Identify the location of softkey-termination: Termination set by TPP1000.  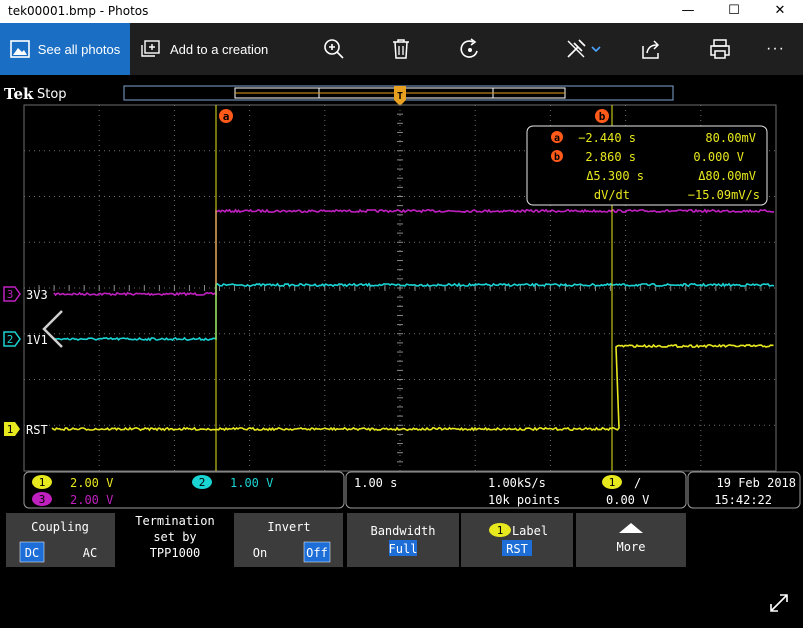
(174, 540).